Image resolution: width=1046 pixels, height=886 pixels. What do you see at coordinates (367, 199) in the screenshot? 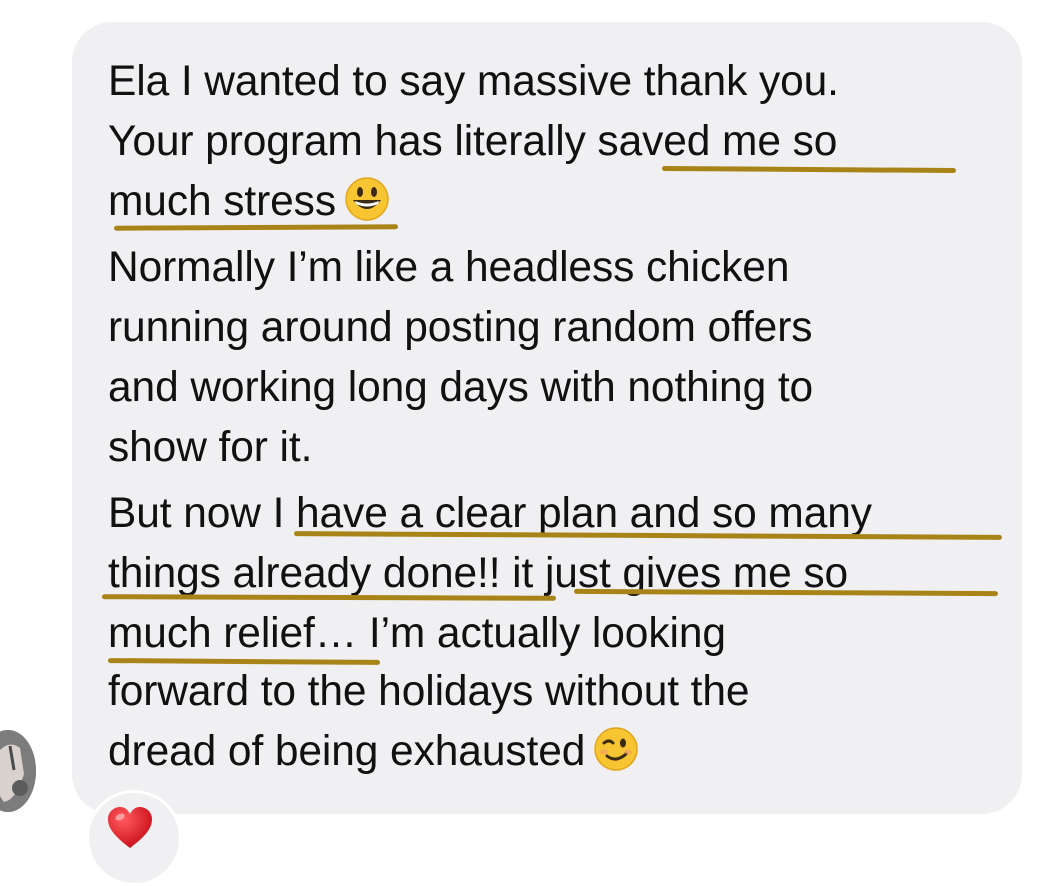
I see `grinning-face-emoji-icon` at bounding box center [367, 199].